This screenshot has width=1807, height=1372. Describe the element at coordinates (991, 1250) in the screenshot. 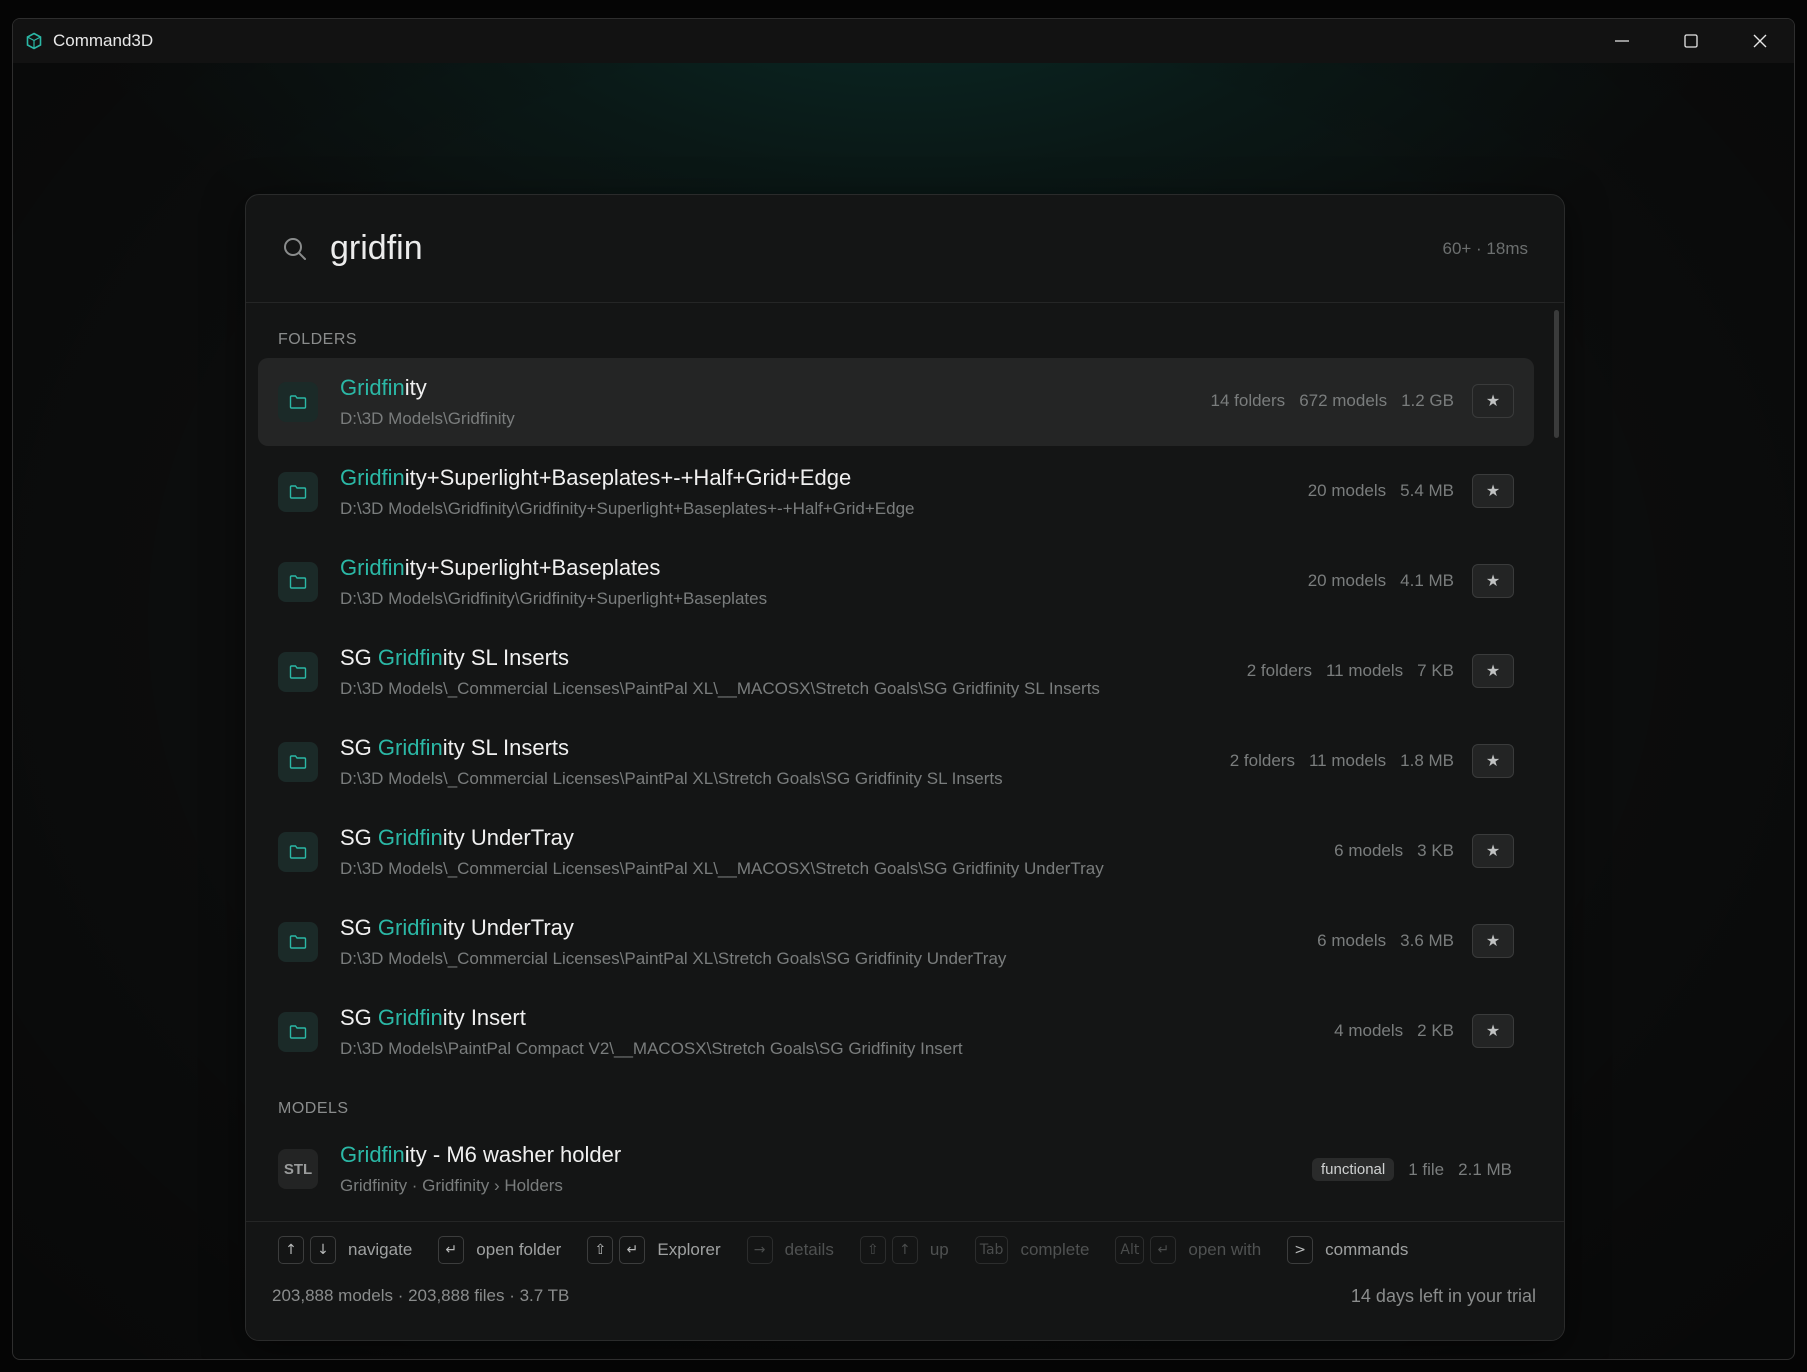

I see `key-tab: Tab` at that location.